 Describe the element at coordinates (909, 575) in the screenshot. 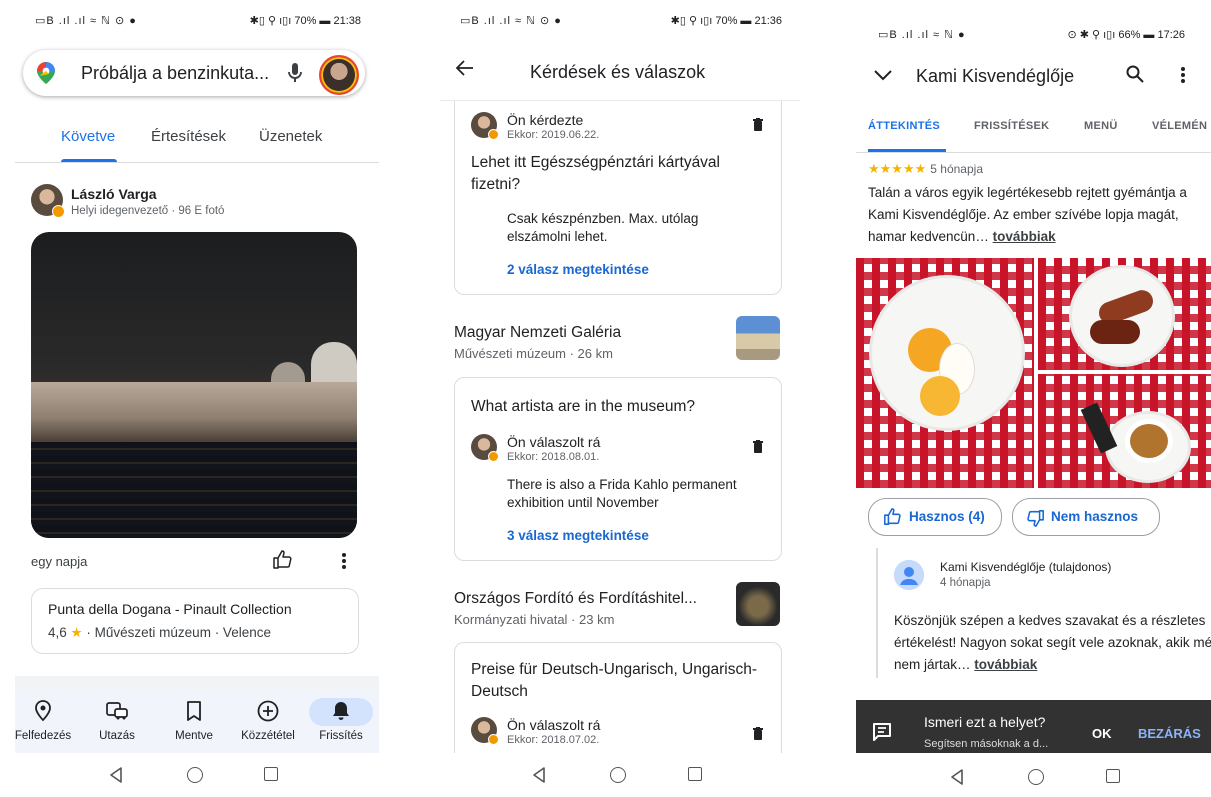

I see `owner-avatar-icon` at that location.